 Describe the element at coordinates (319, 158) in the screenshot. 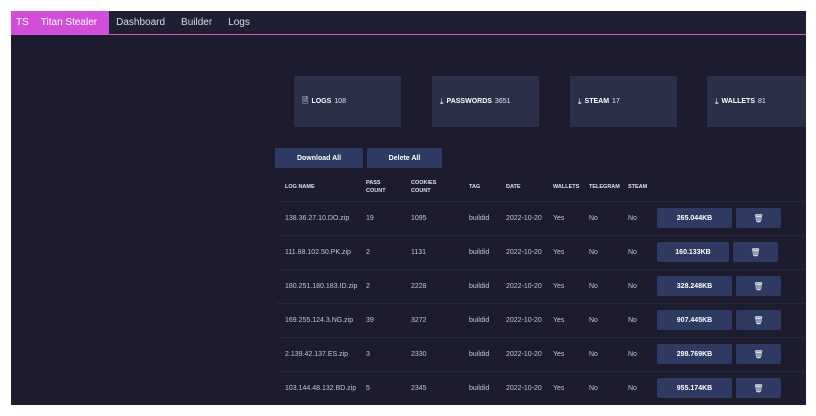

I see `download-all-button: Download All` at that location.